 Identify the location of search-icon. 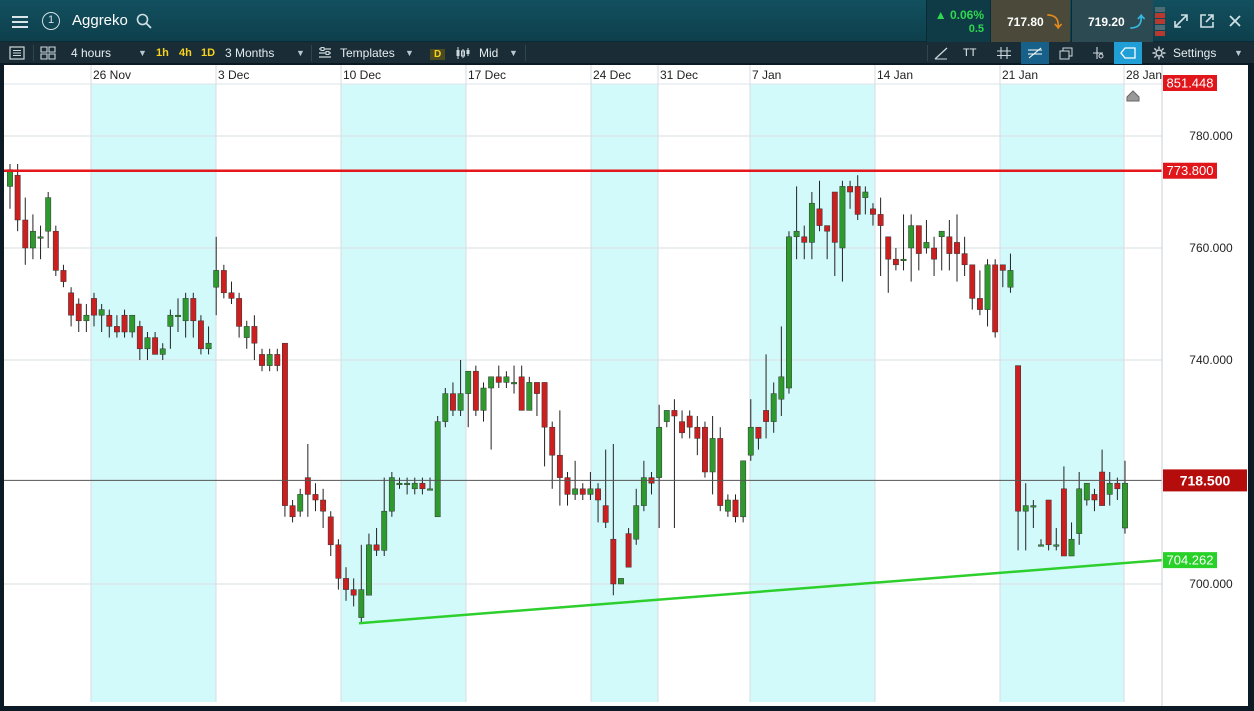
(144, 21).